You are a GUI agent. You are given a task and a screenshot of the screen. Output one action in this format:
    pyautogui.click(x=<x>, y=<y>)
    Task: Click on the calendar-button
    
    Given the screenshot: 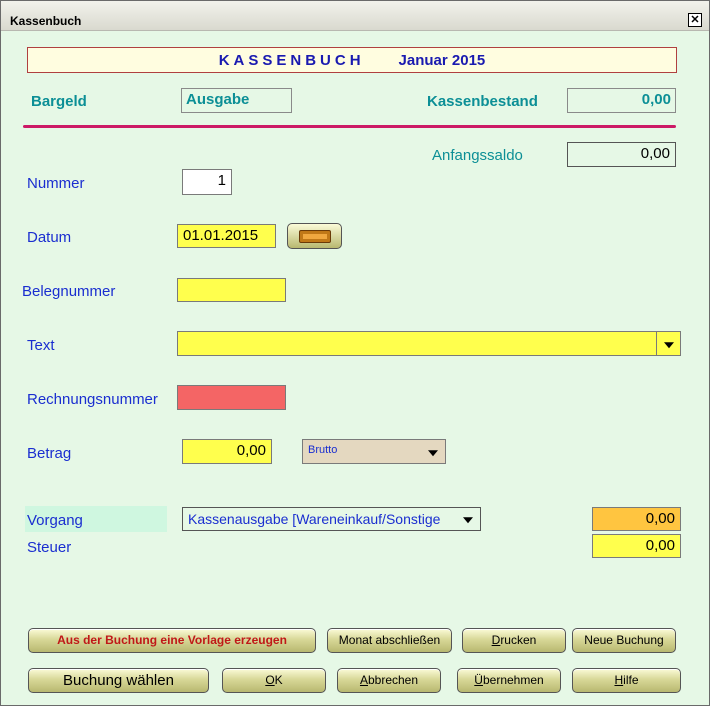 What is the action you would take?
    pyautogui.click(x=314, y=236)
    